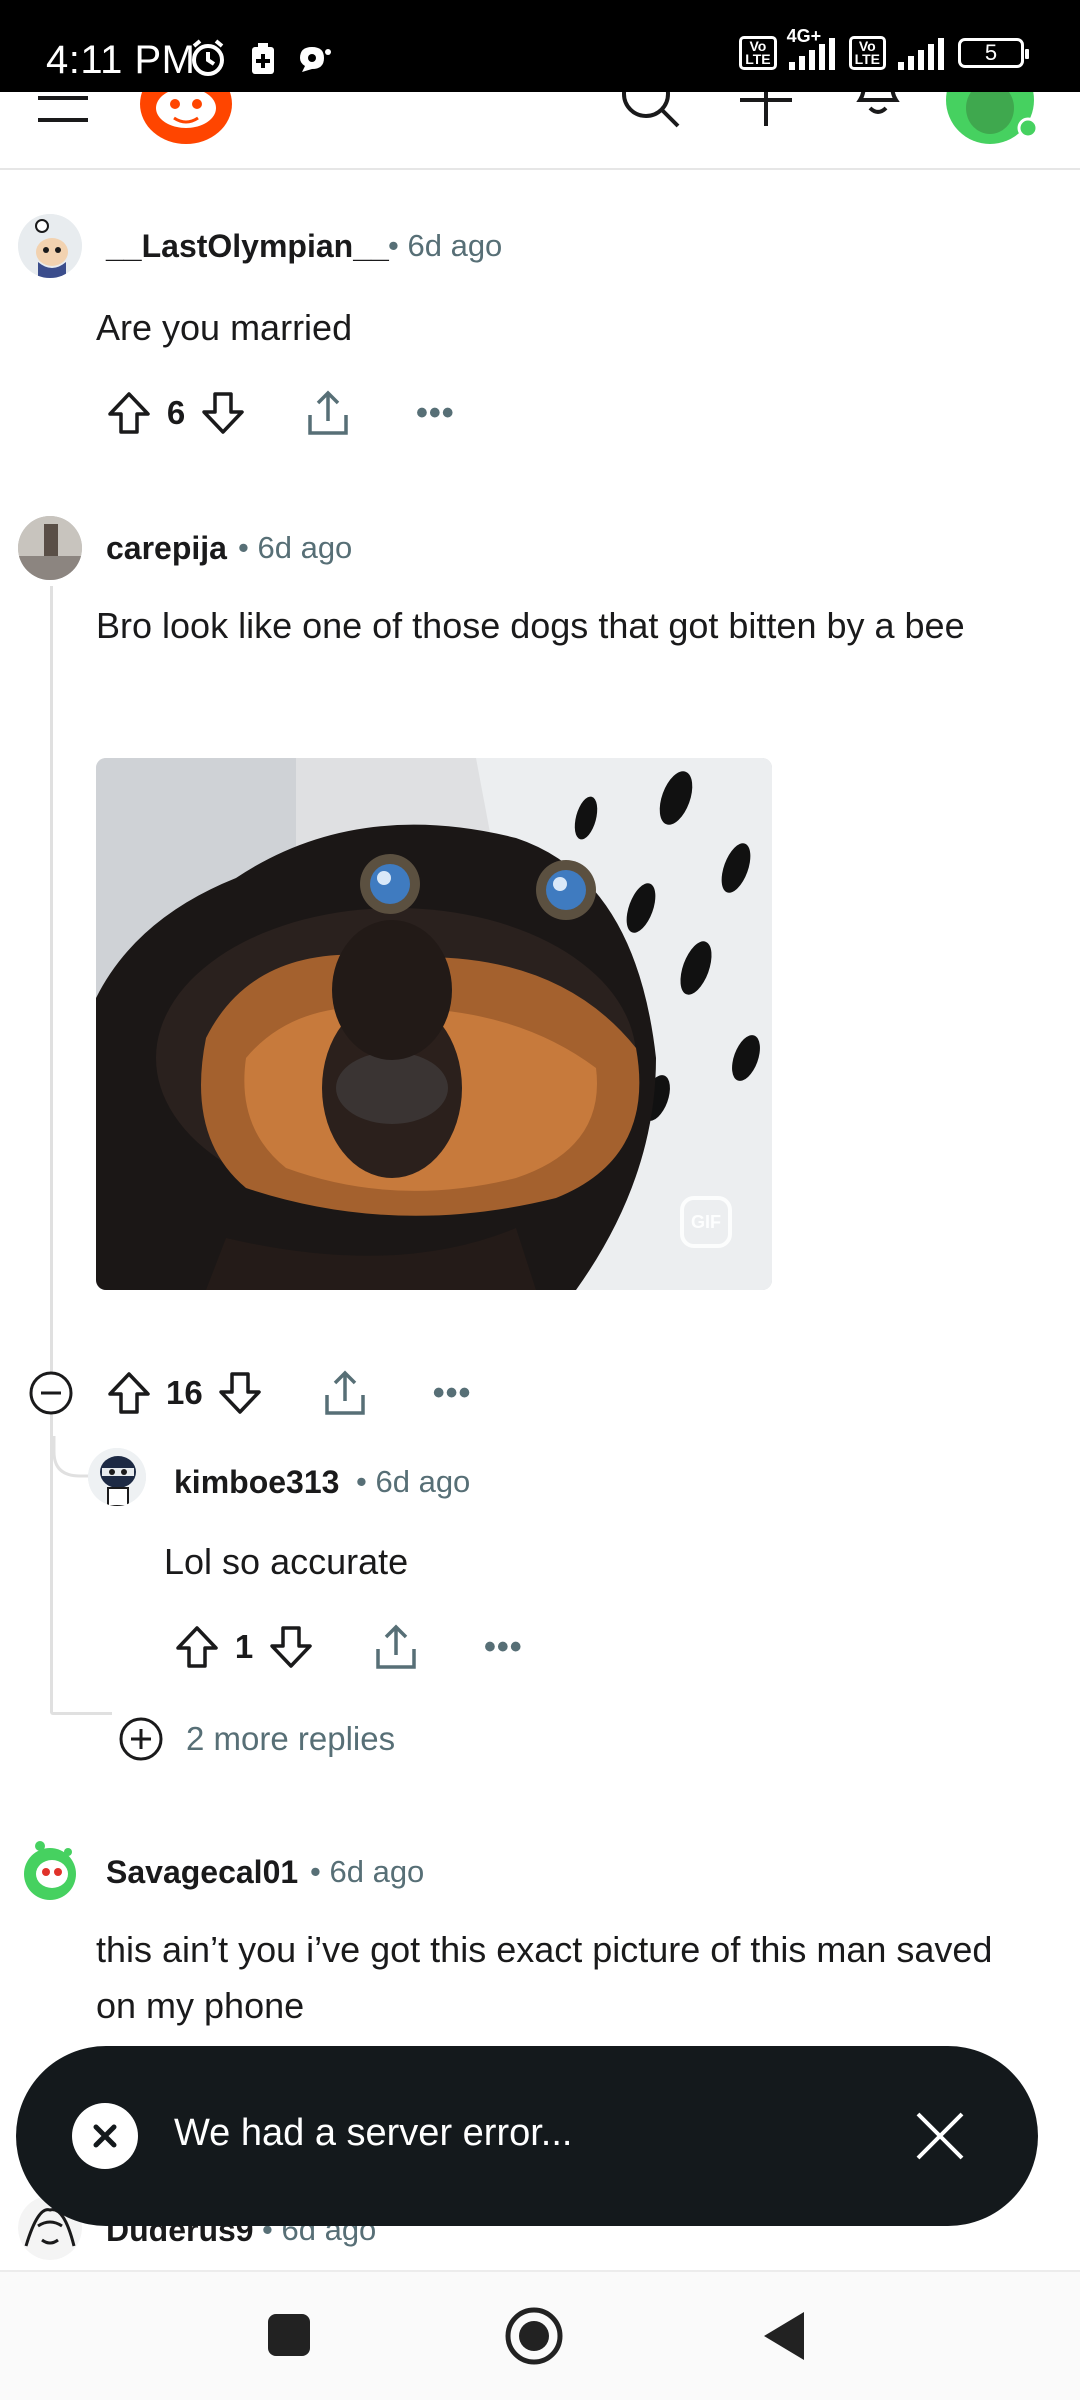 This screenshot has width=1080, height=2400. I want to click on thread-line, so click(51, 1149).